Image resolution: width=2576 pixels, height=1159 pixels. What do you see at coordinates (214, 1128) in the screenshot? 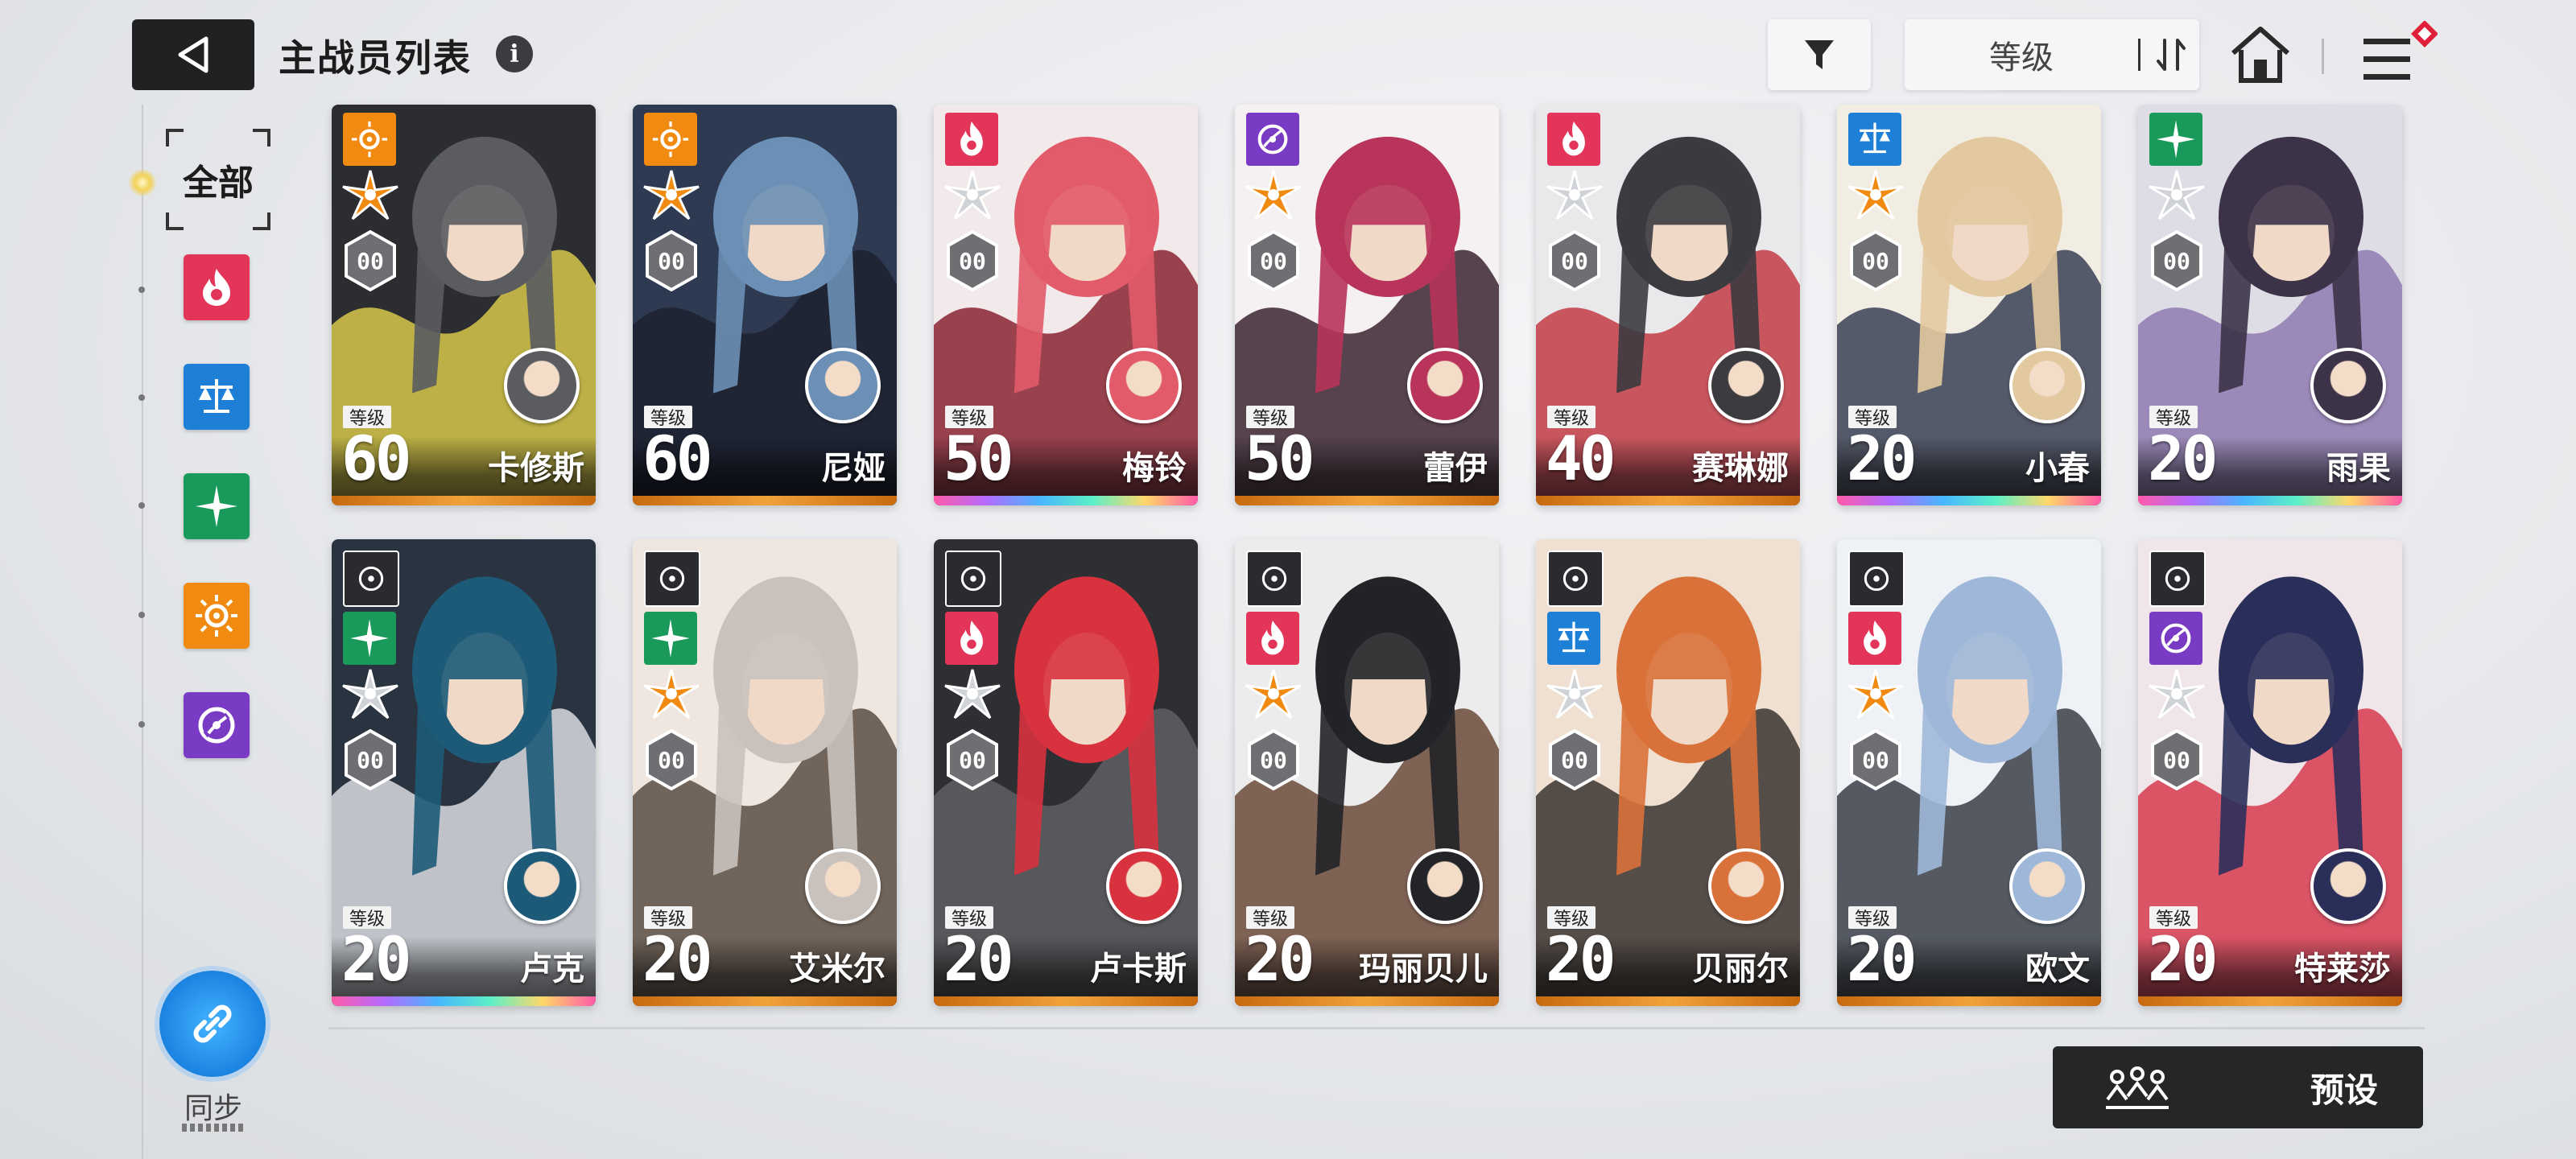
I see `sync-barcode` at bounding box center [214, 1128].